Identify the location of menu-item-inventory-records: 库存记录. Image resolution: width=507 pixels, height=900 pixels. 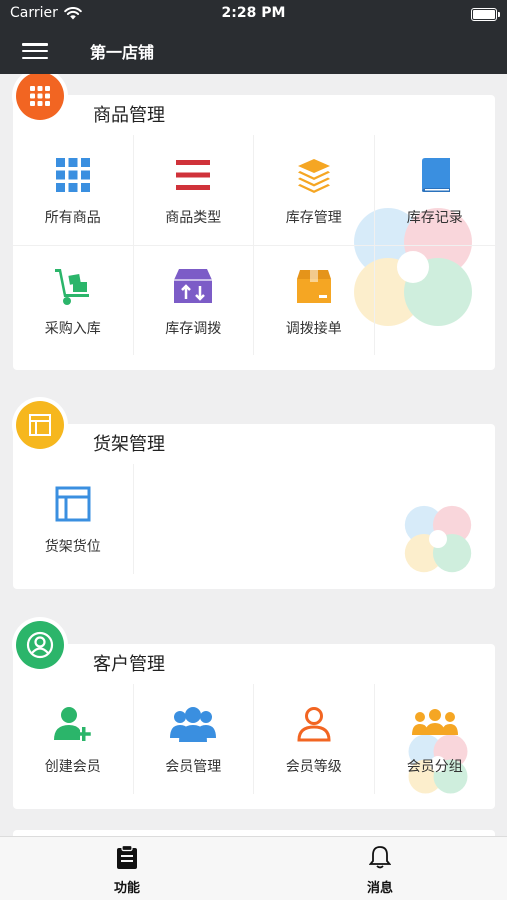
(435, 190).